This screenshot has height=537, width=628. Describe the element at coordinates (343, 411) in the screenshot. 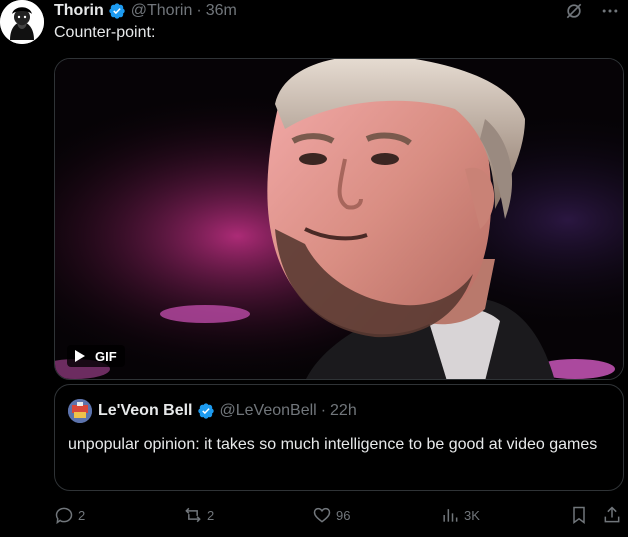

I see `quoted-tweet-time: 22h` at that location.